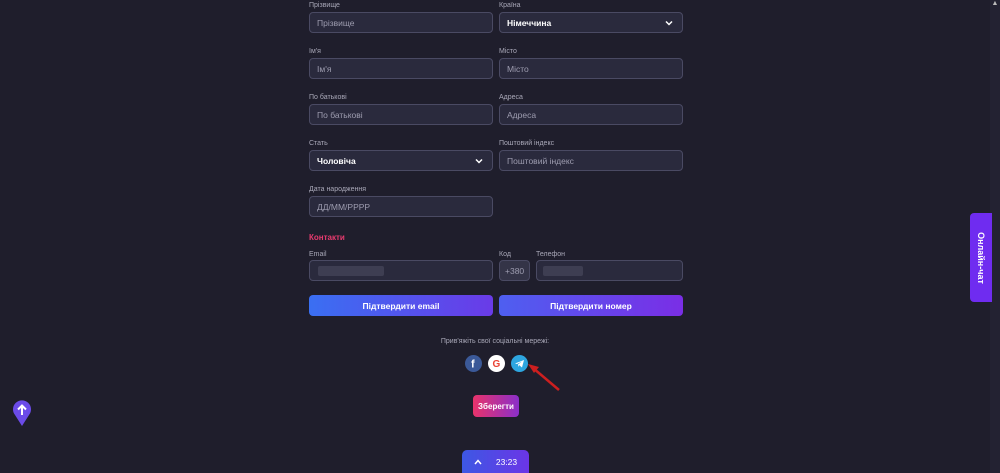  I want to click on confirm-email-button: Підтвердити email, so click(401, 305).